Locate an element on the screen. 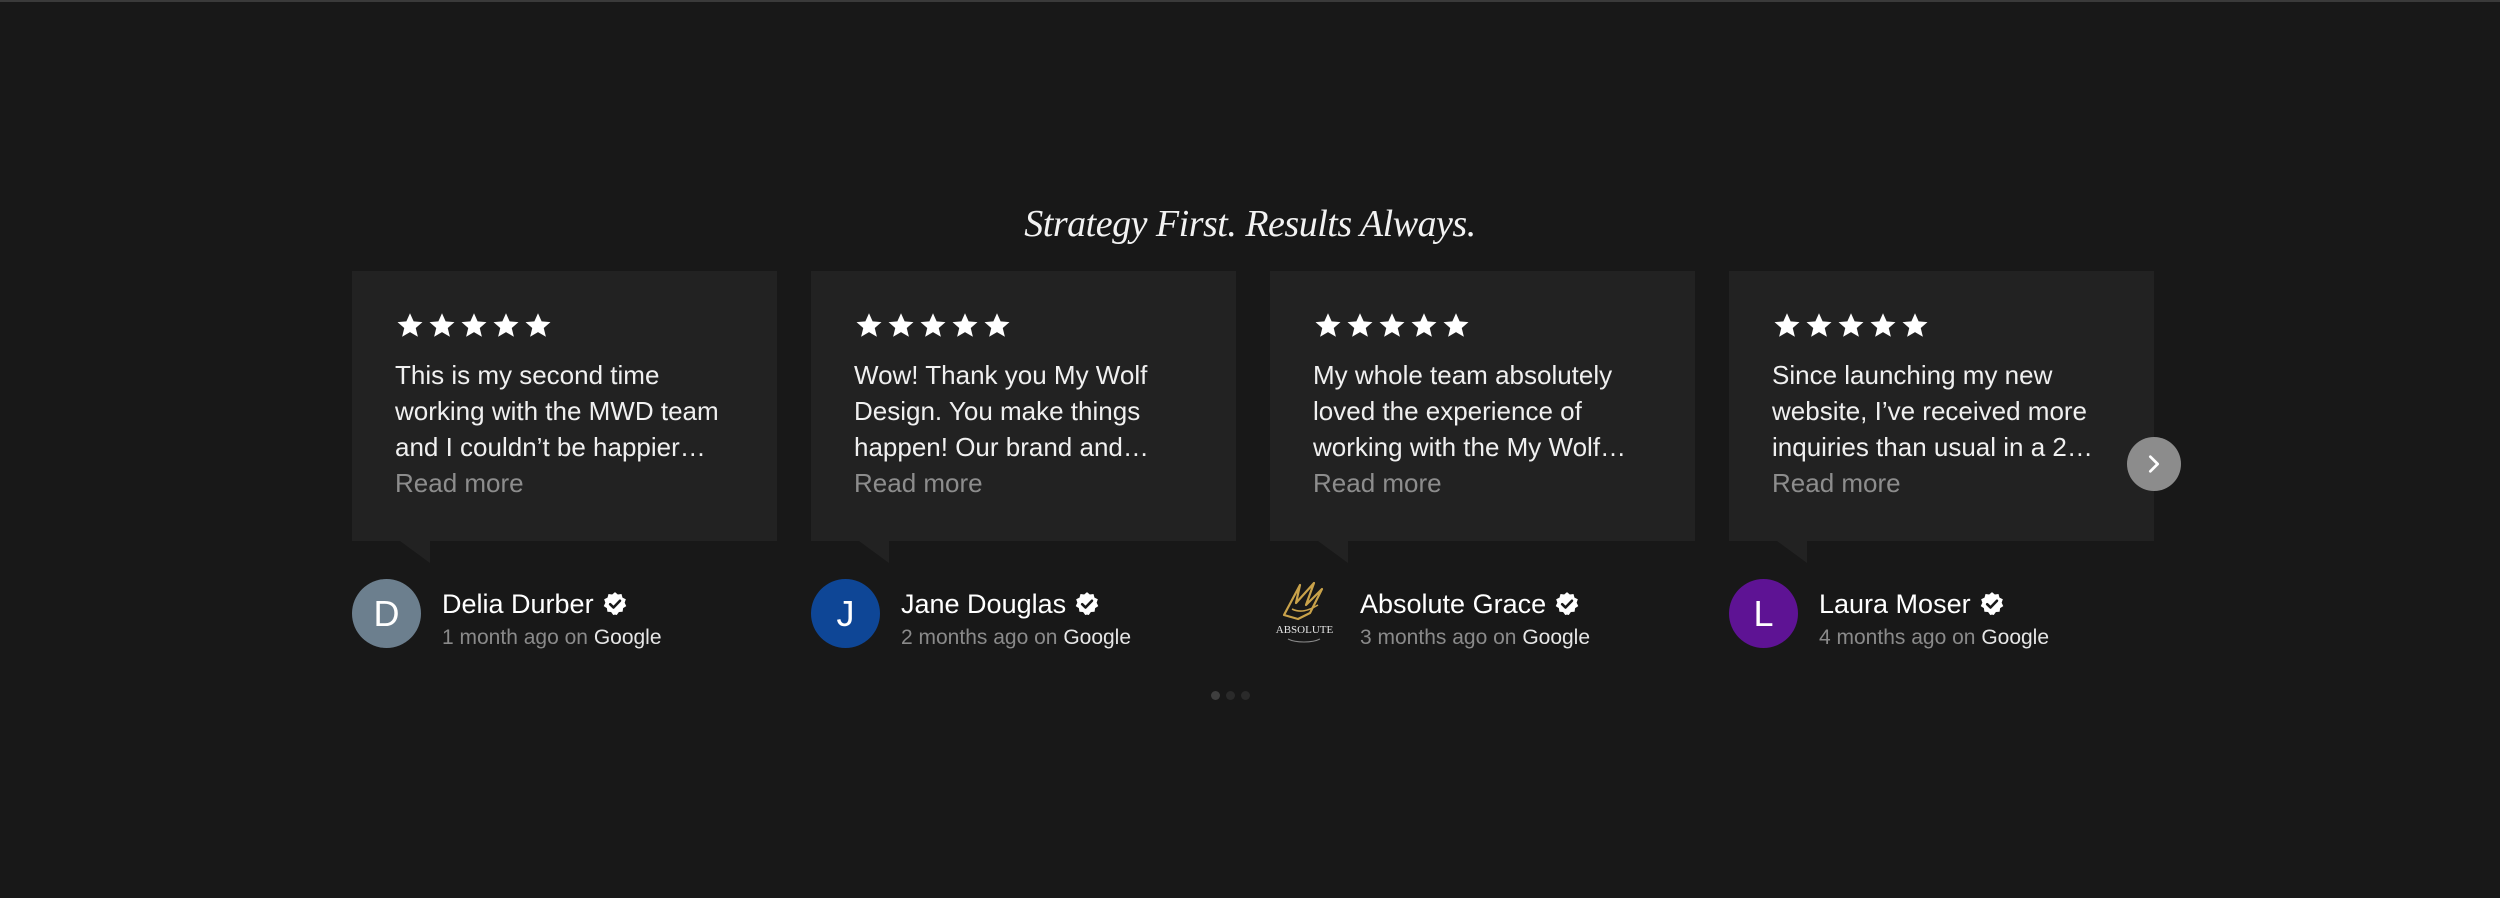 The width and height of the screenshot is (2500, 898). review-author: L Laura Moser 4 months ago on Google is located at coordinates (1941, 615).